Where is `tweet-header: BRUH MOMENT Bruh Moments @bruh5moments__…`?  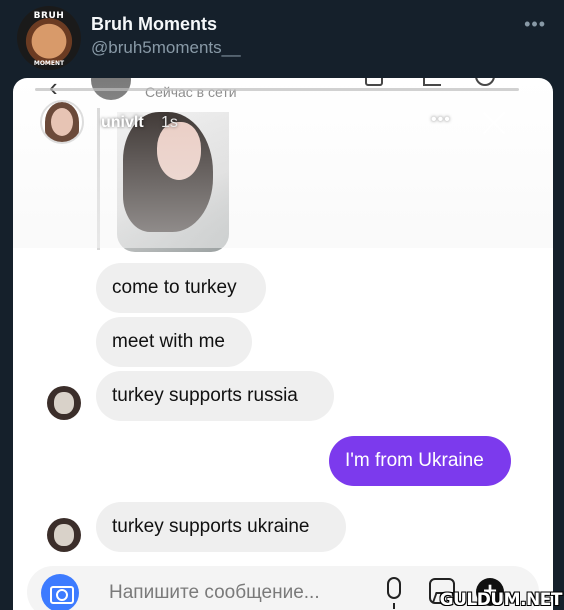 tweet-header: BRUH MOMENT Bruh Moments @bruh5moments__… is located at coordinates (282, 39).